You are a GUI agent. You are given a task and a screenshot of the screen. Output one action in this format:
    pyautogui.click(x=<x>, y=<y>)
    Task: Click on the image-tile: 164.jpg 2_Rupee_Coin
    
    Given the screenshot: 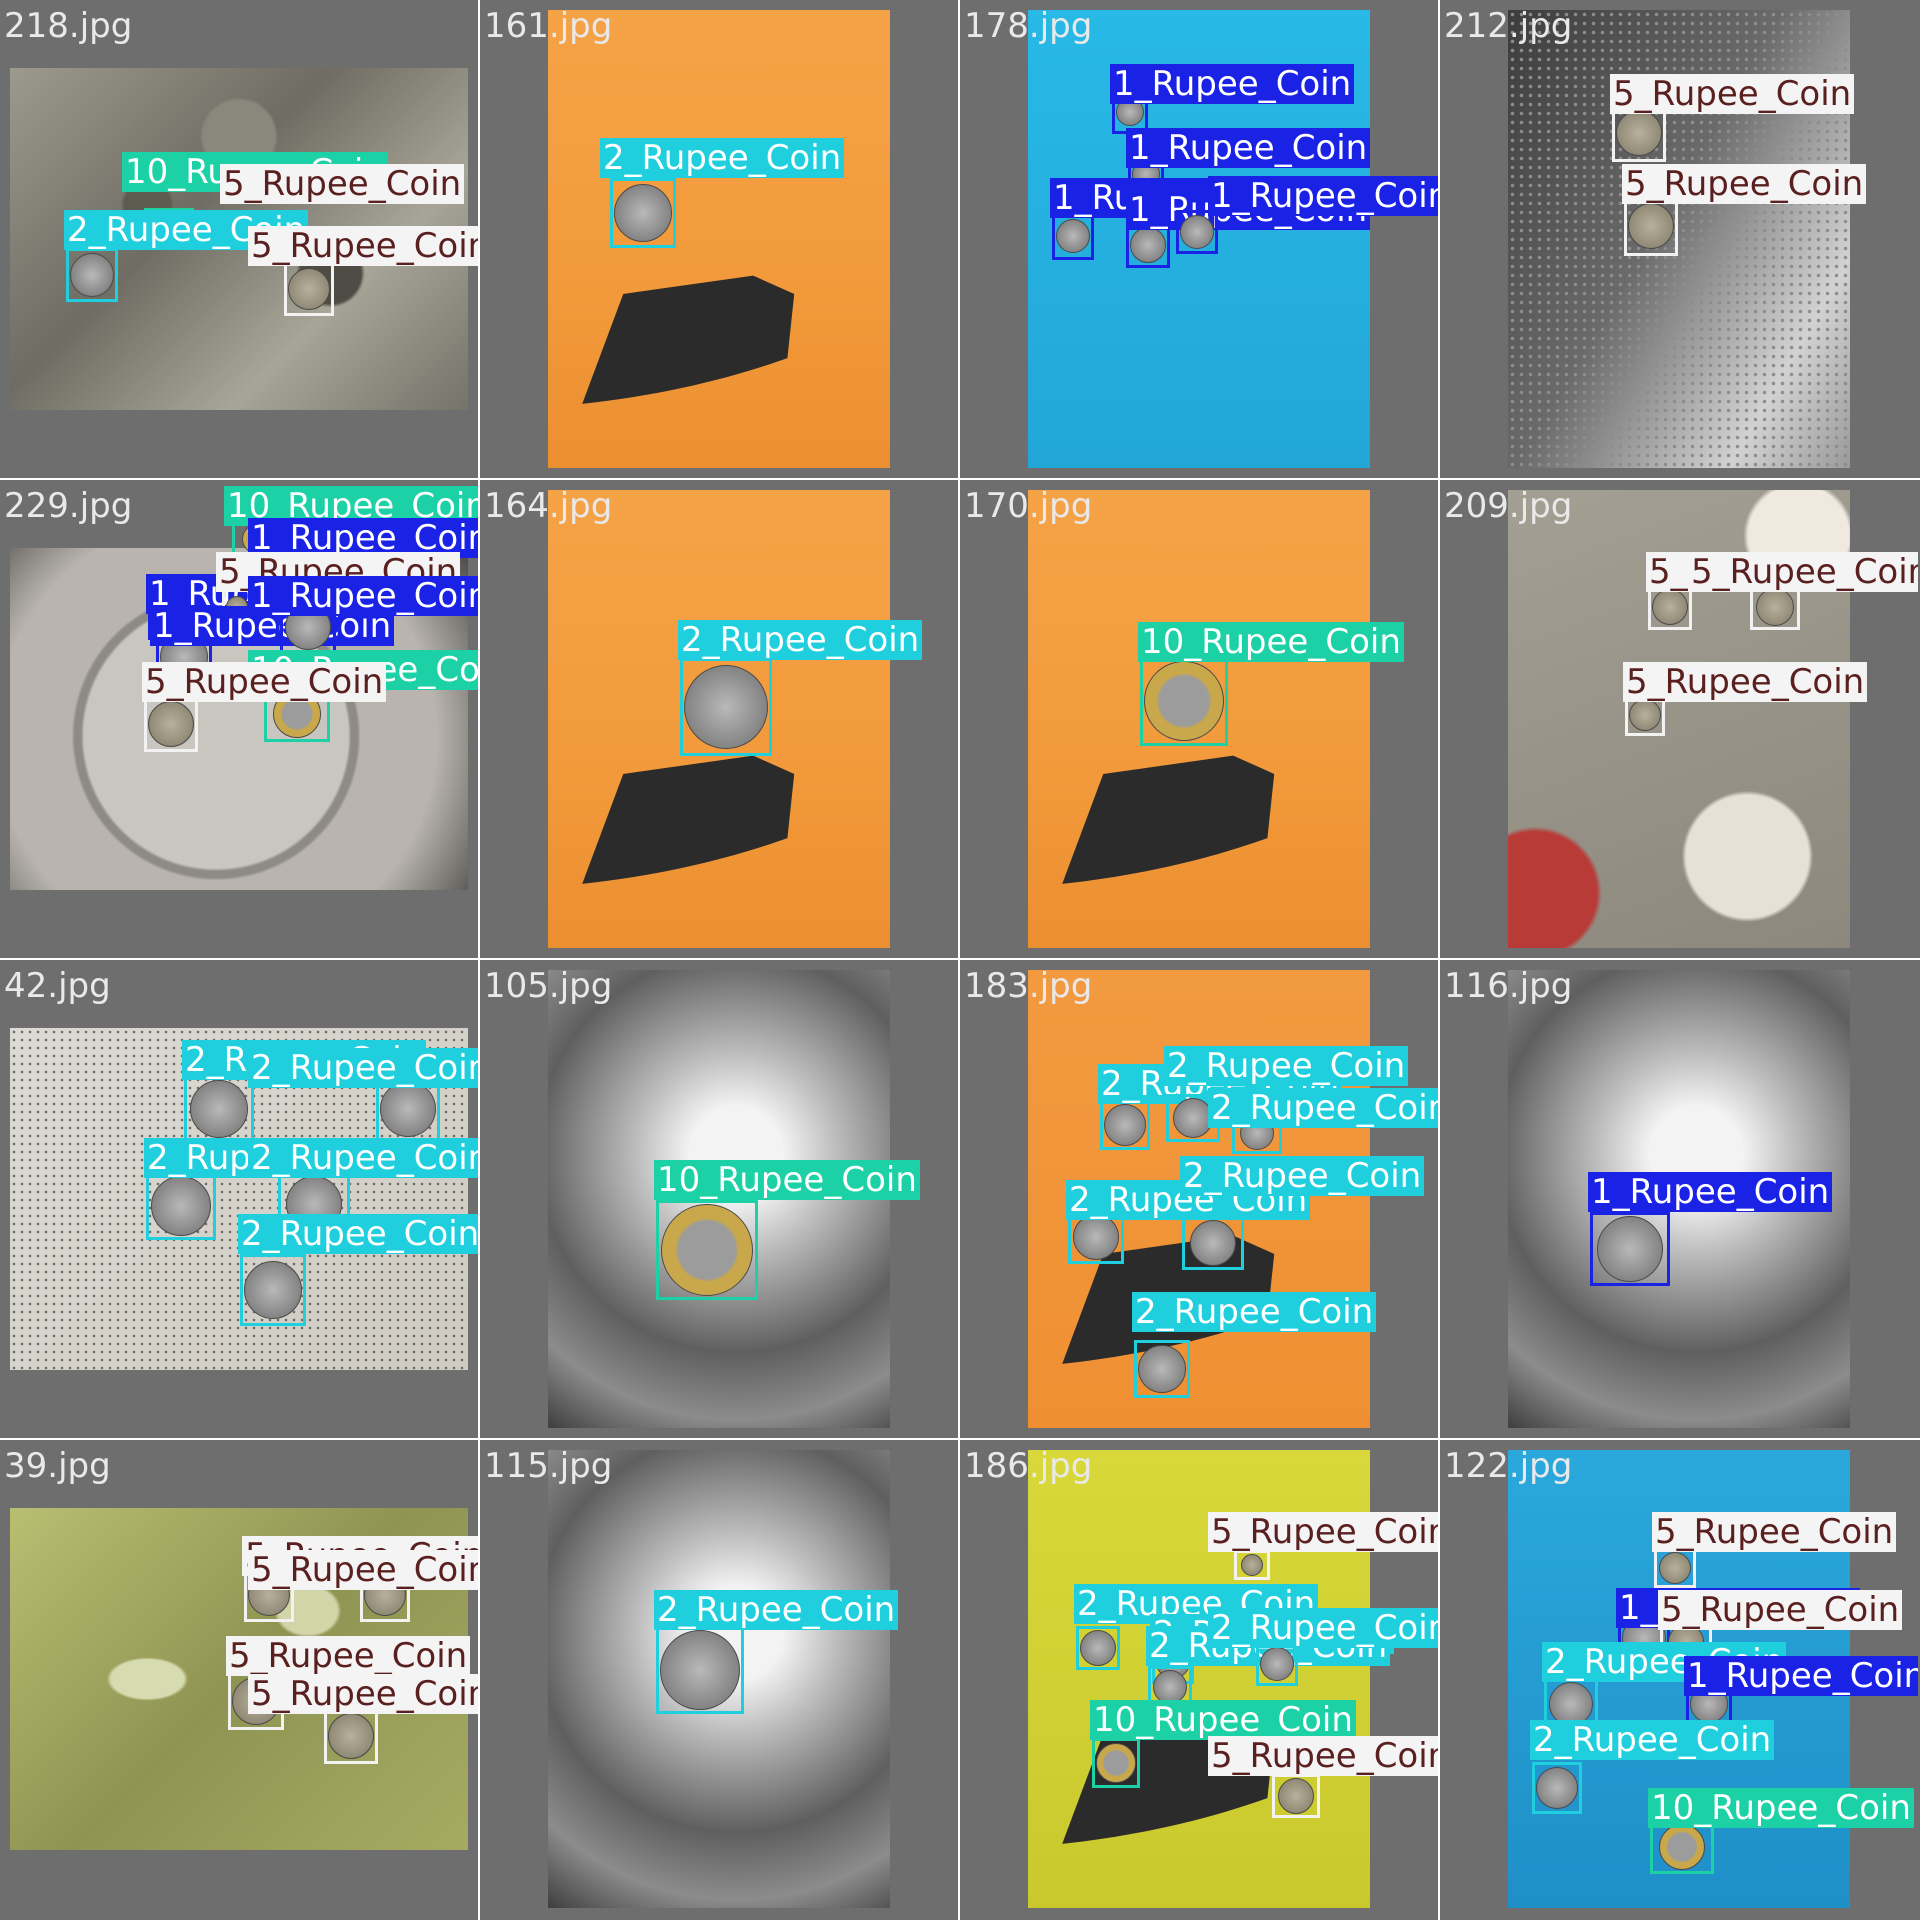 What is the action you would take?
    pyautogui.click(x=719, y=719)
    